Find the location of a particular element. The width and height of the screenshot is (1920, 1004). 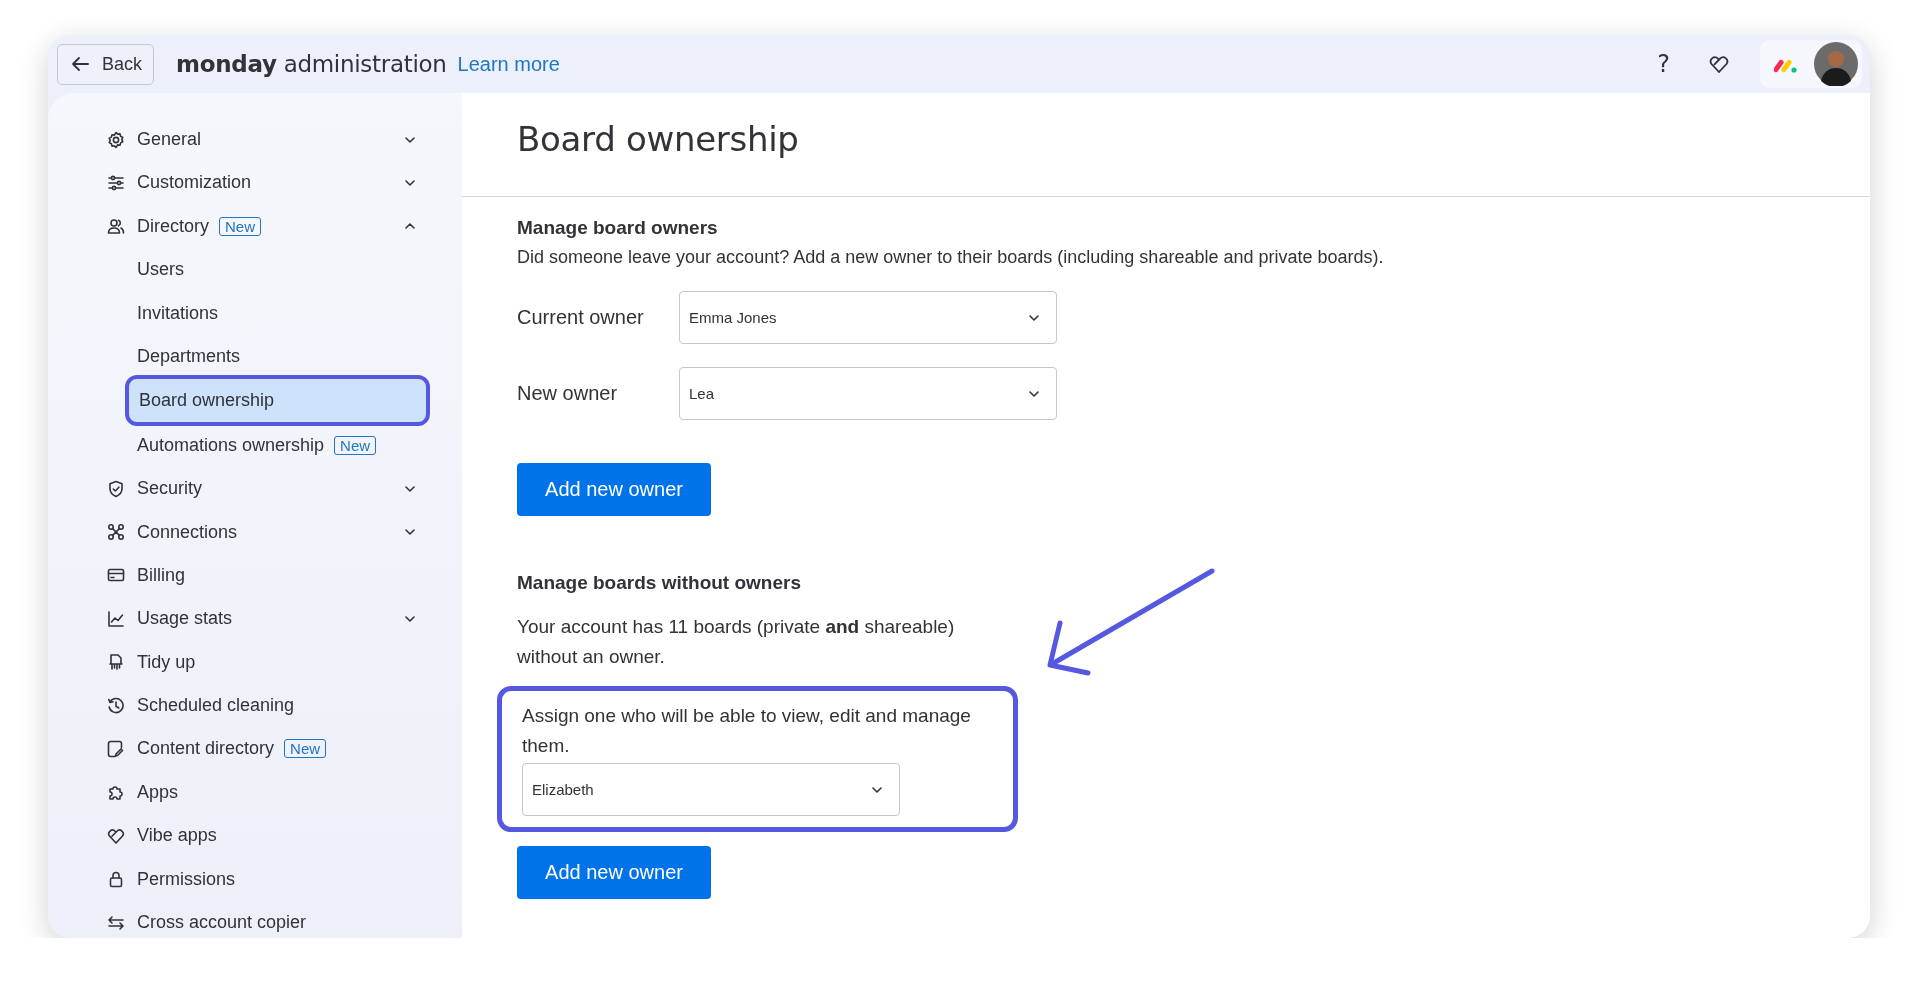

sidebar-item: Tidy up is located at coordinates (257, 662).